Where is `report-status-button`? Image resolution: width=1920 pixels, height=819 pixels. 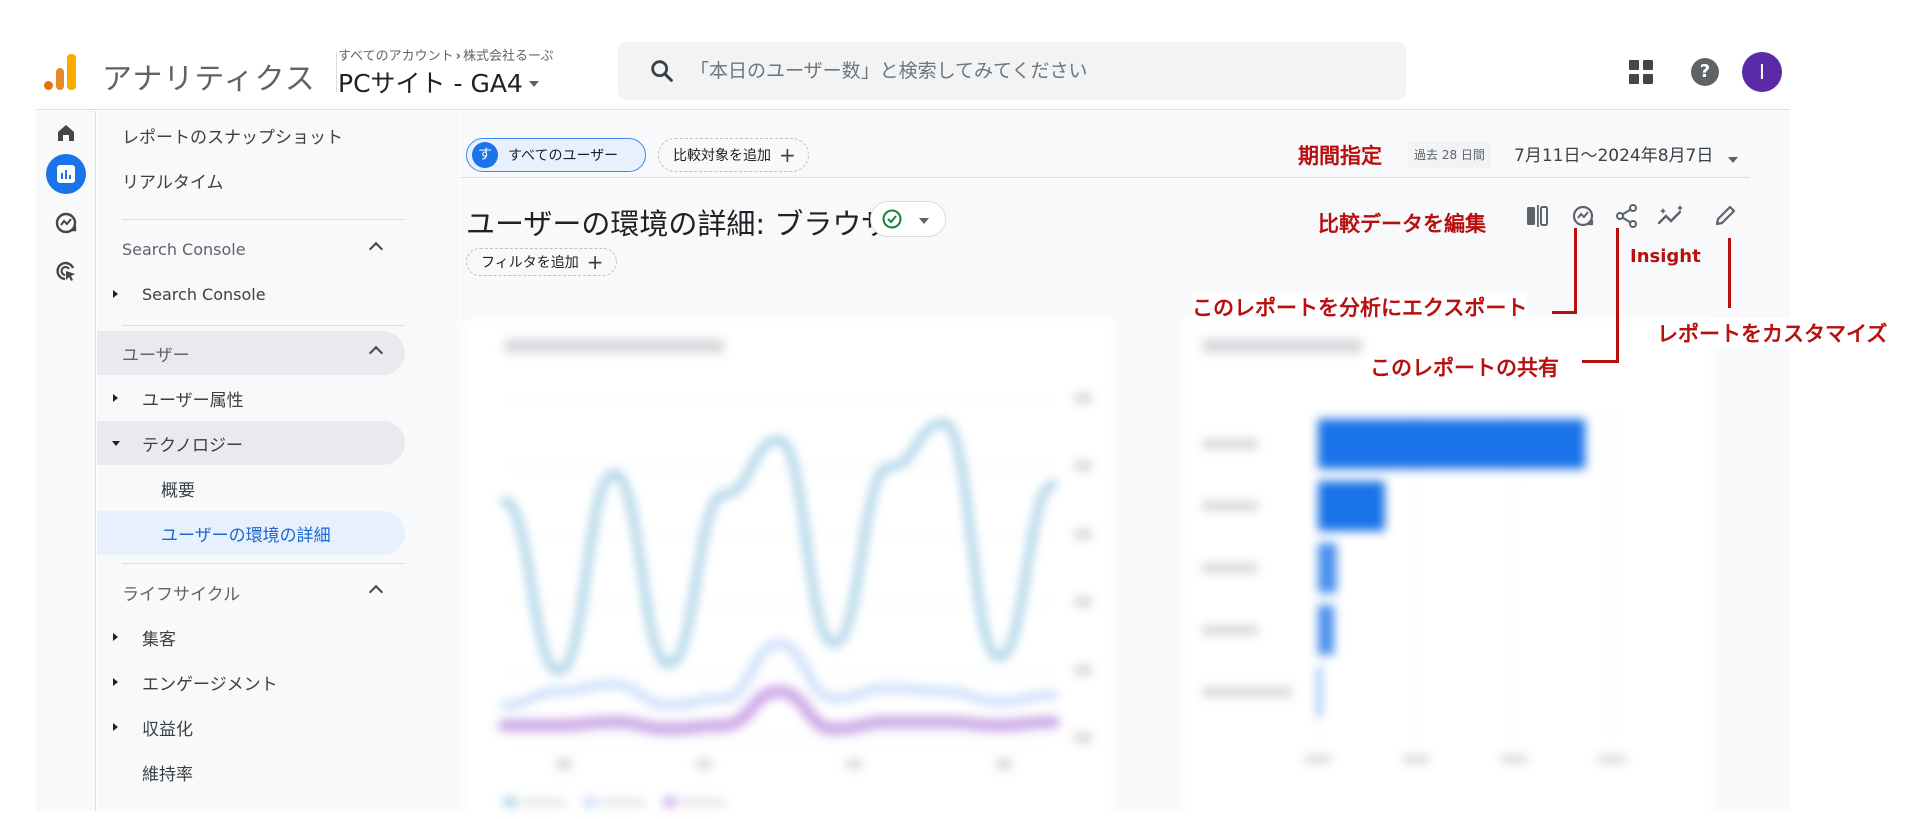 report-status-button is located at coordinates (908, 219).